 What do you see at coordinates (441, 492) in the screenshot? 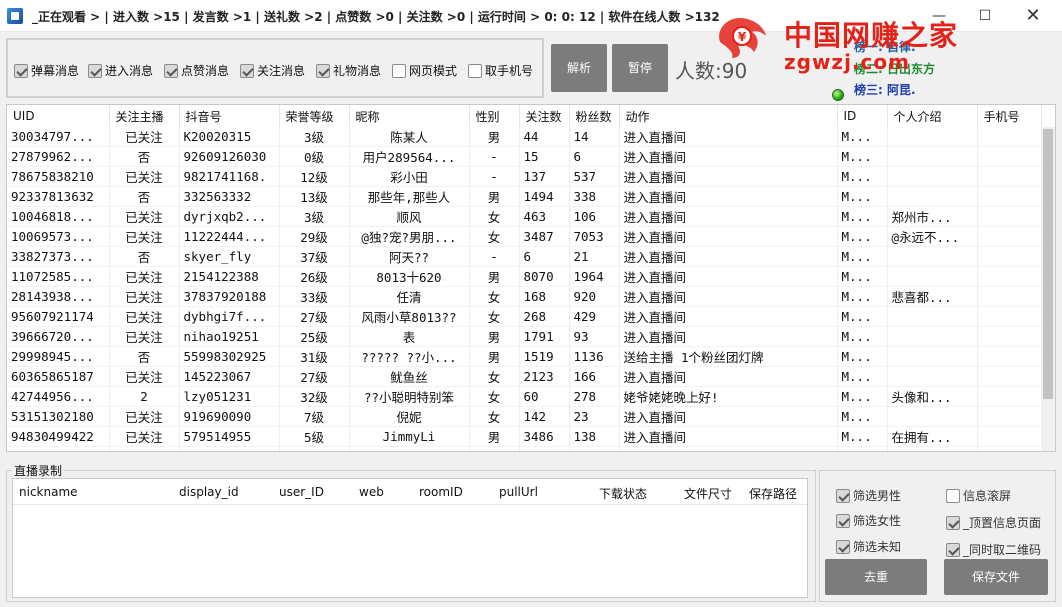
I see `record-col-room-id: roomID` at bounding box center [441, 492].